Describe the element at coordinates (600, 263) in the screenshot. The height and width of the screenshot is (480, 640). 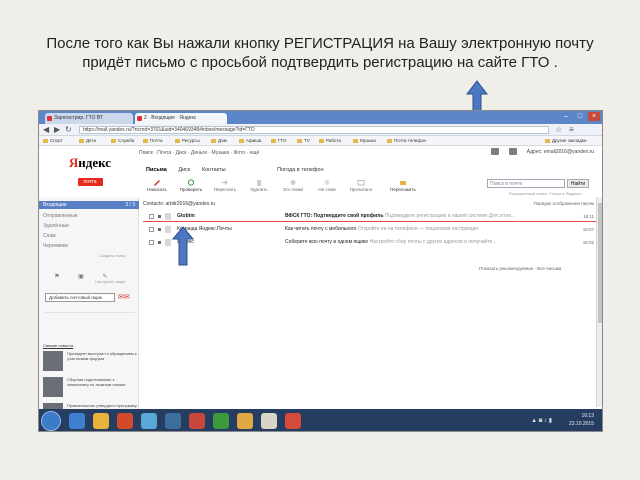
I see `scrollbar-thumb` at that location.